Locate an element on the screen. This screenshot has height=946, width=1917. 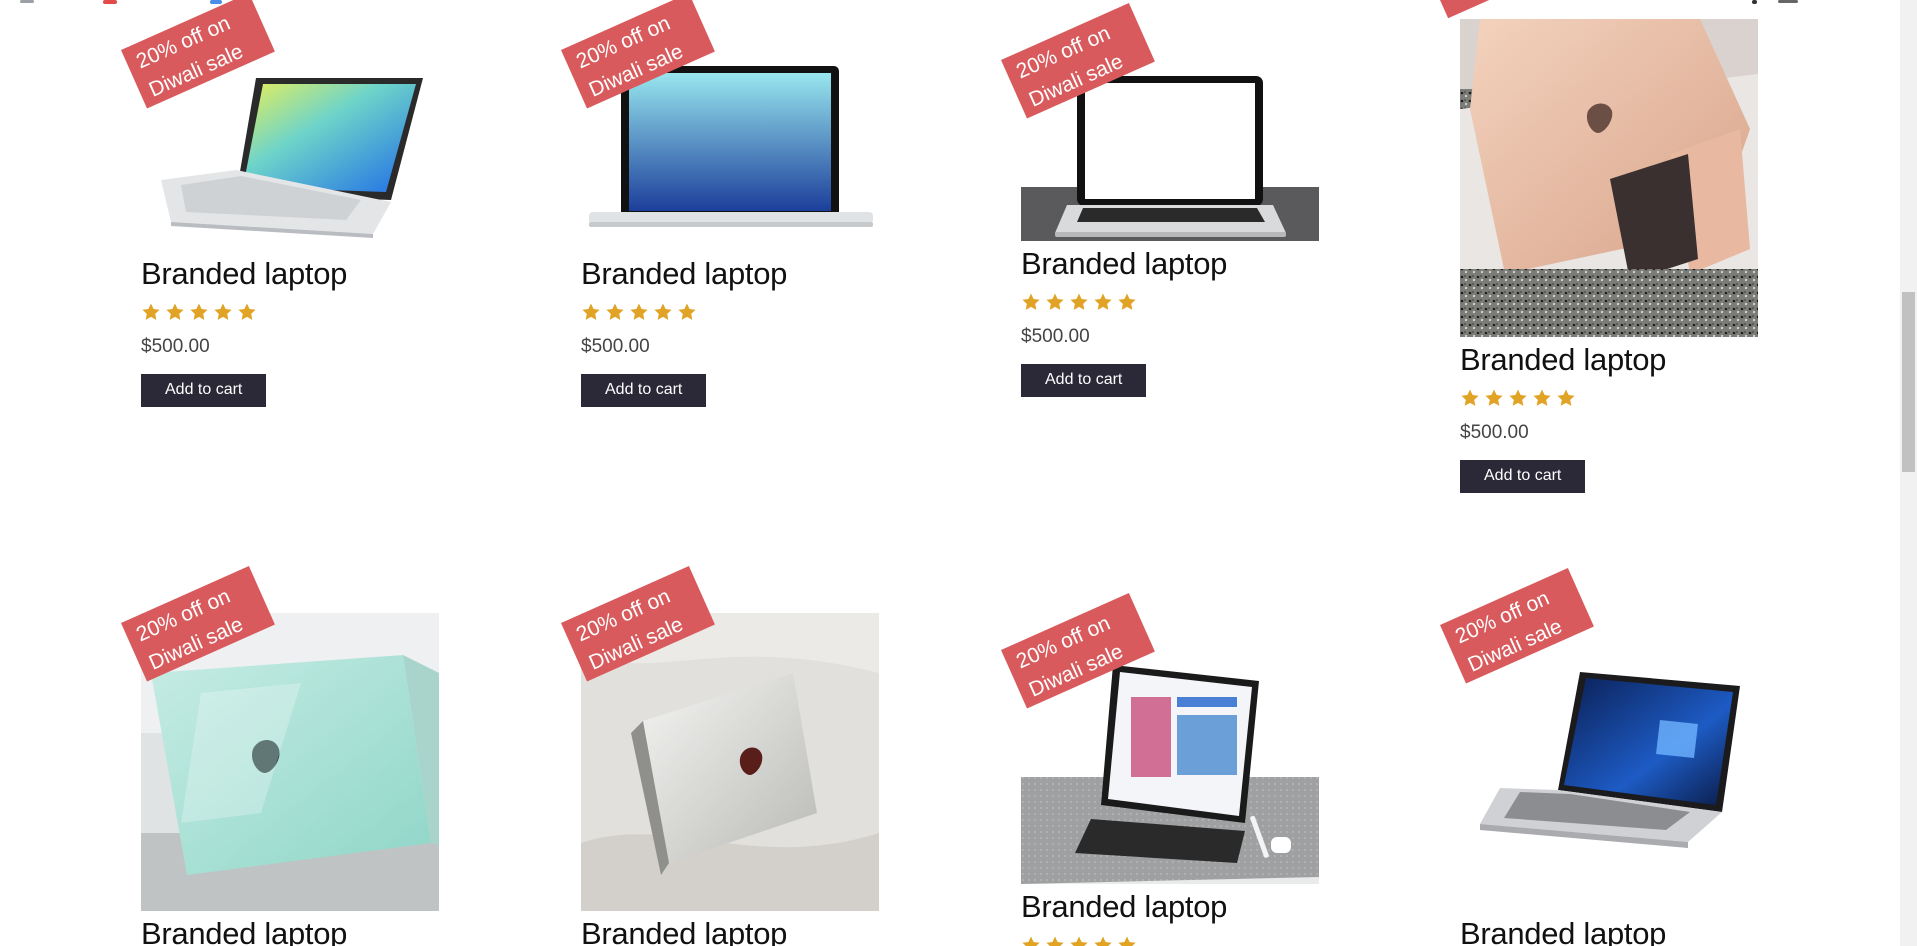
profile-icon is located at coordinates (1788, 1).